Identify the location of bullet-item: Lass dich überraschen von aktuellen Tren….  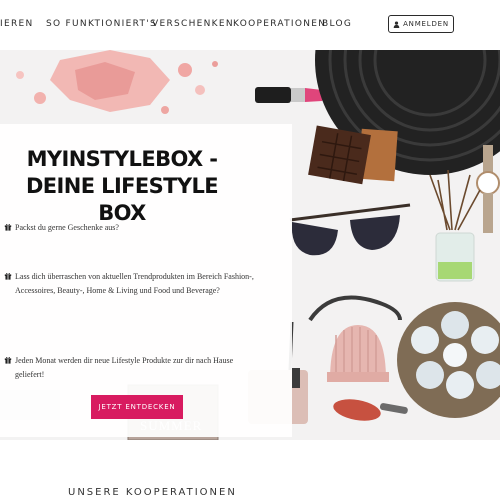
(129, 284).